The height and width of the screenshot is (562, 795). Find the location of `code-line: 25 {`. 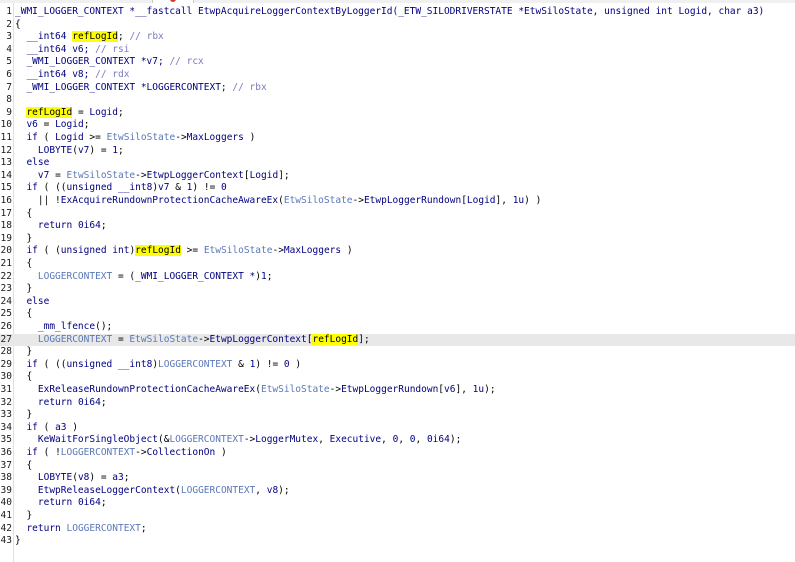

code-line: 25 { is located at coordinates (397, 314).